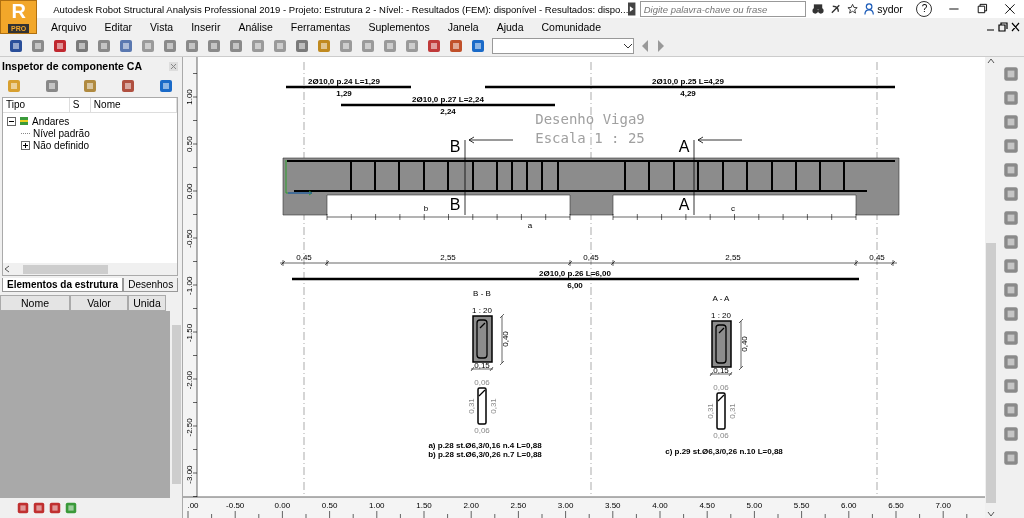  I want to click on ruler-label: .00, so click(193, 505).